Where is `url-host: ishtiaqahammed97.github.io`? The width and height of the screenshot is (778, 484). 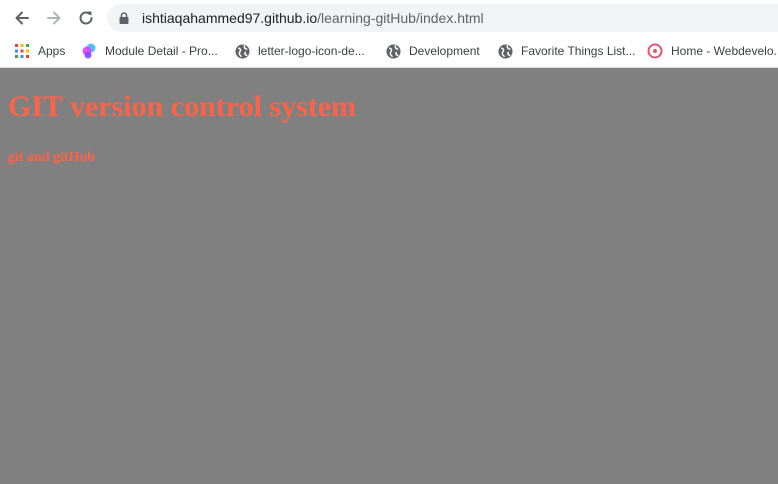 url-host: ishtiaqahammed97.github.io is located at coordinates (230, 18).